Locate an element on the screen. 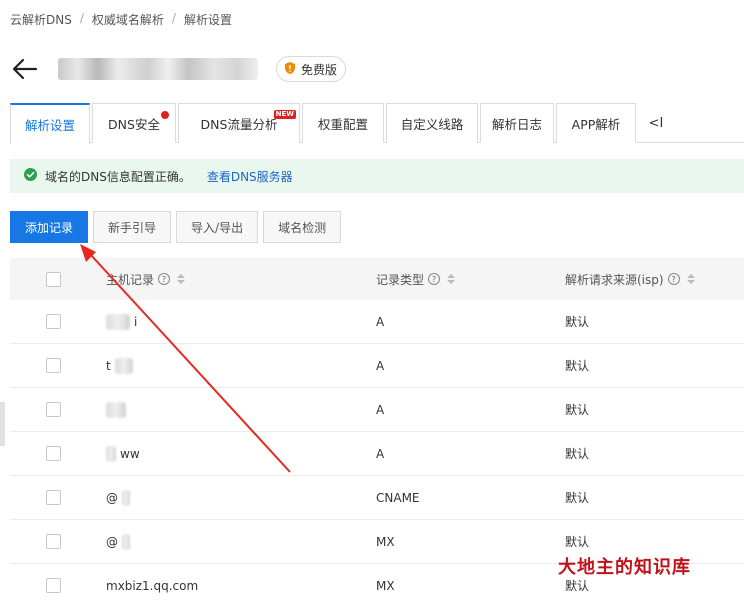 The width and height of the screenshot is (744, 604). column-isp: 解析请求来源(isp) ? is located at coordinates (654, 279).